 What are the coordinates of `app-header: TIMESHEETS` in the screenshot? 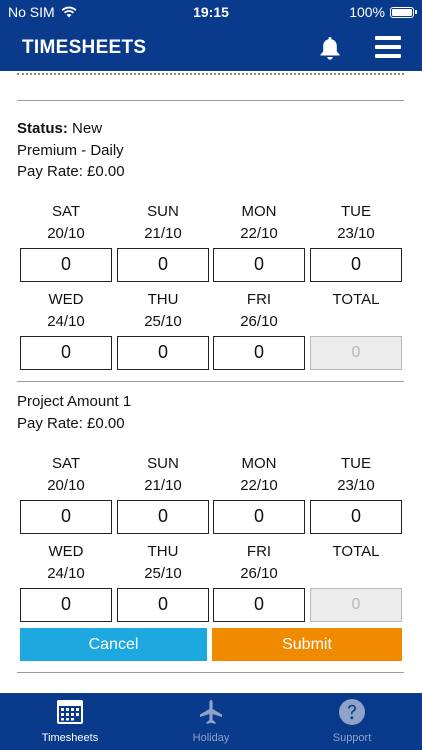 It's located at (211, 47).